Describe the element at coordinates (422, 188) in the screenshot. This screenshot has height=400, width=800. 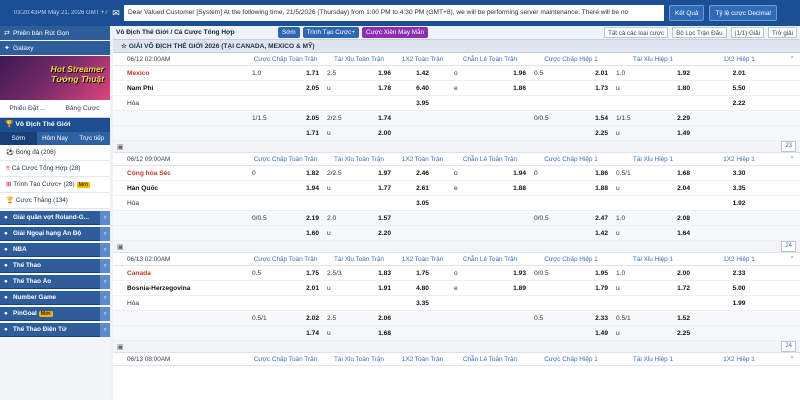
I see `odds-cell: 2.61` at that location.